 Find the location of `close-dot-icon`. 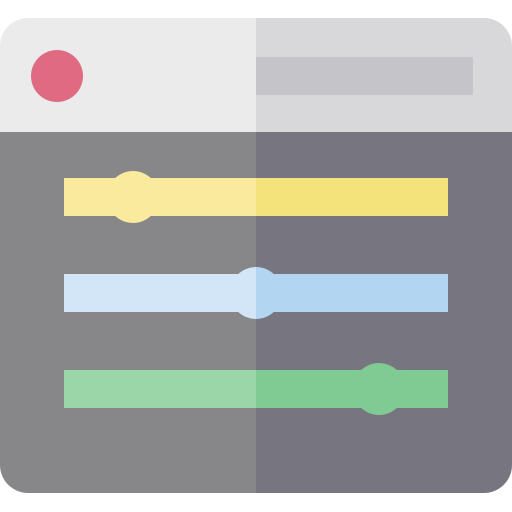

close-dot-icon is located at coordinates (57, 76).